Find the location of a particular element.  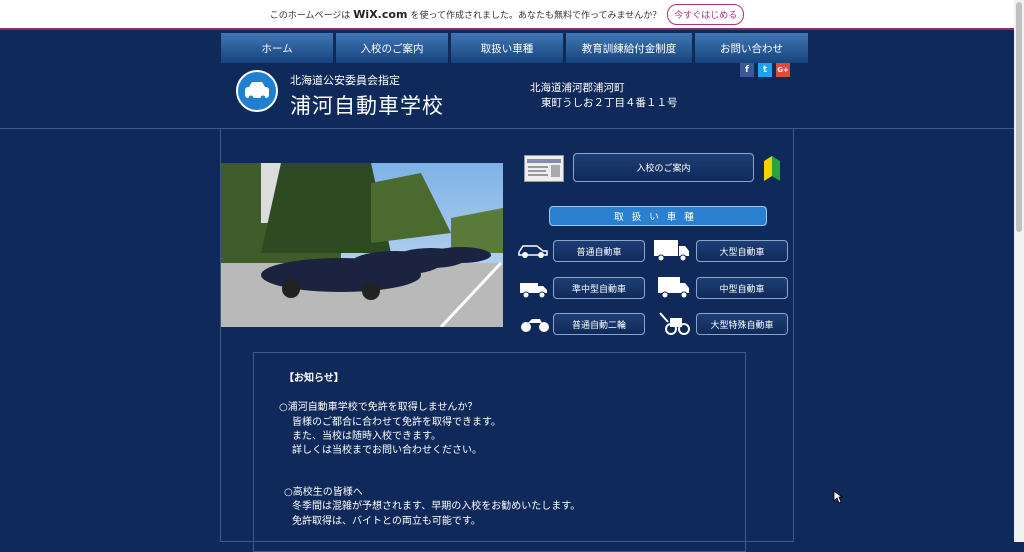

vehicle-button-standard-car: 普通自動車 is located at coordinates (599, 251).